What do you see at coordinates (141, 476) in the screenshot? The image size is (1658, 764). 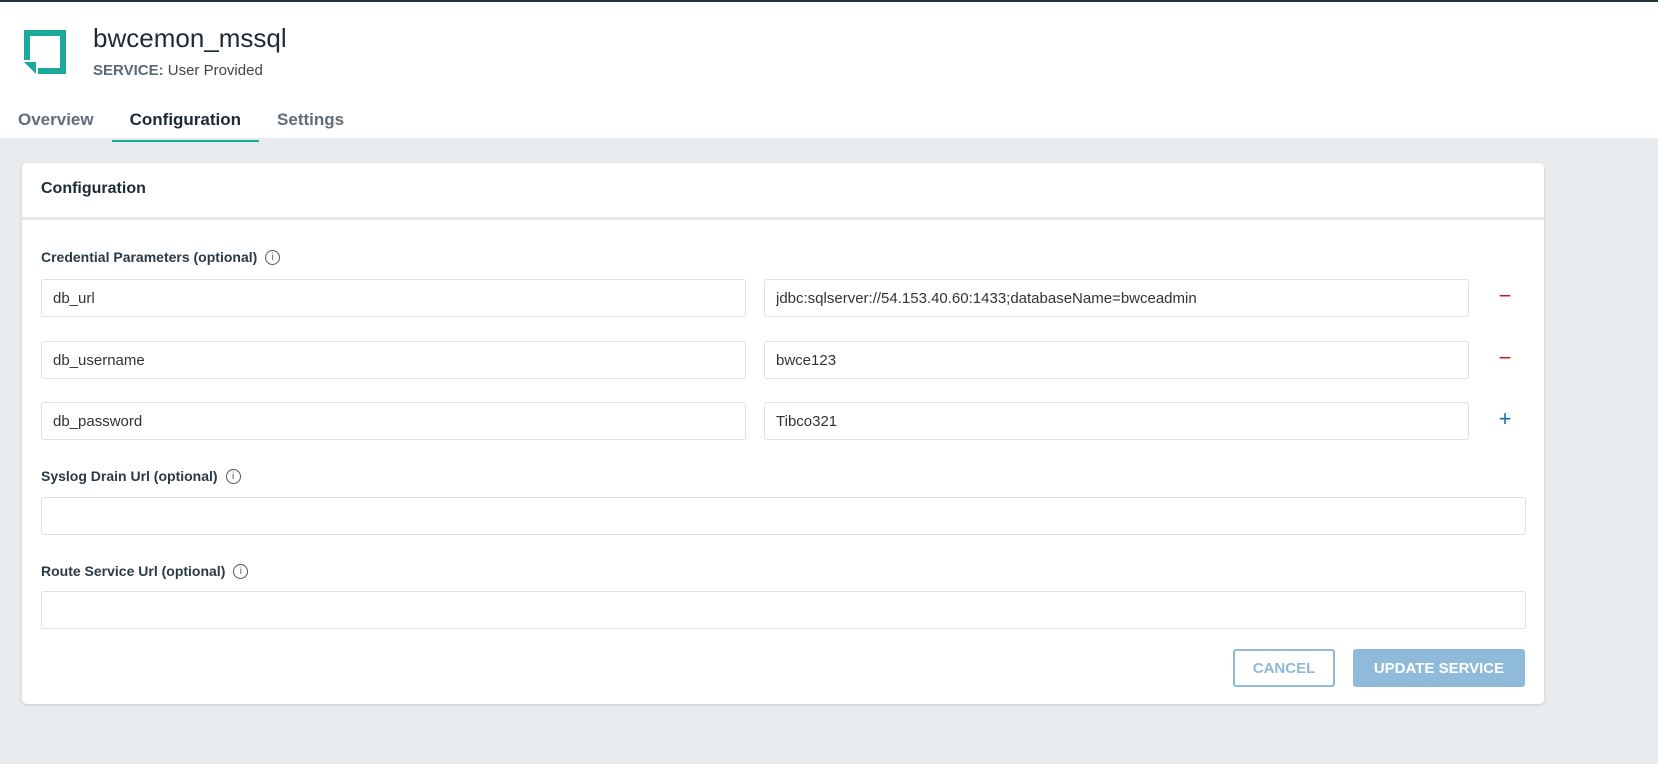 I see `syslog-label: Syslog Drain Url (optional) i` at bounding box center [141, 476].